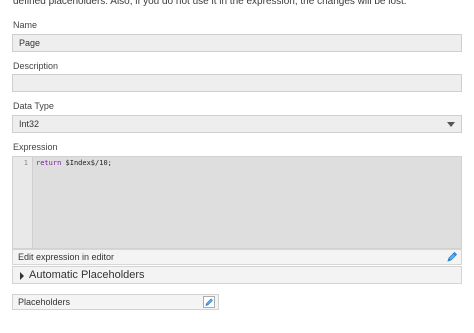  What do you see at coordinates (49, 163) in the screenshot?
I see `code-keyword: return` at bounding box center [49, 163].